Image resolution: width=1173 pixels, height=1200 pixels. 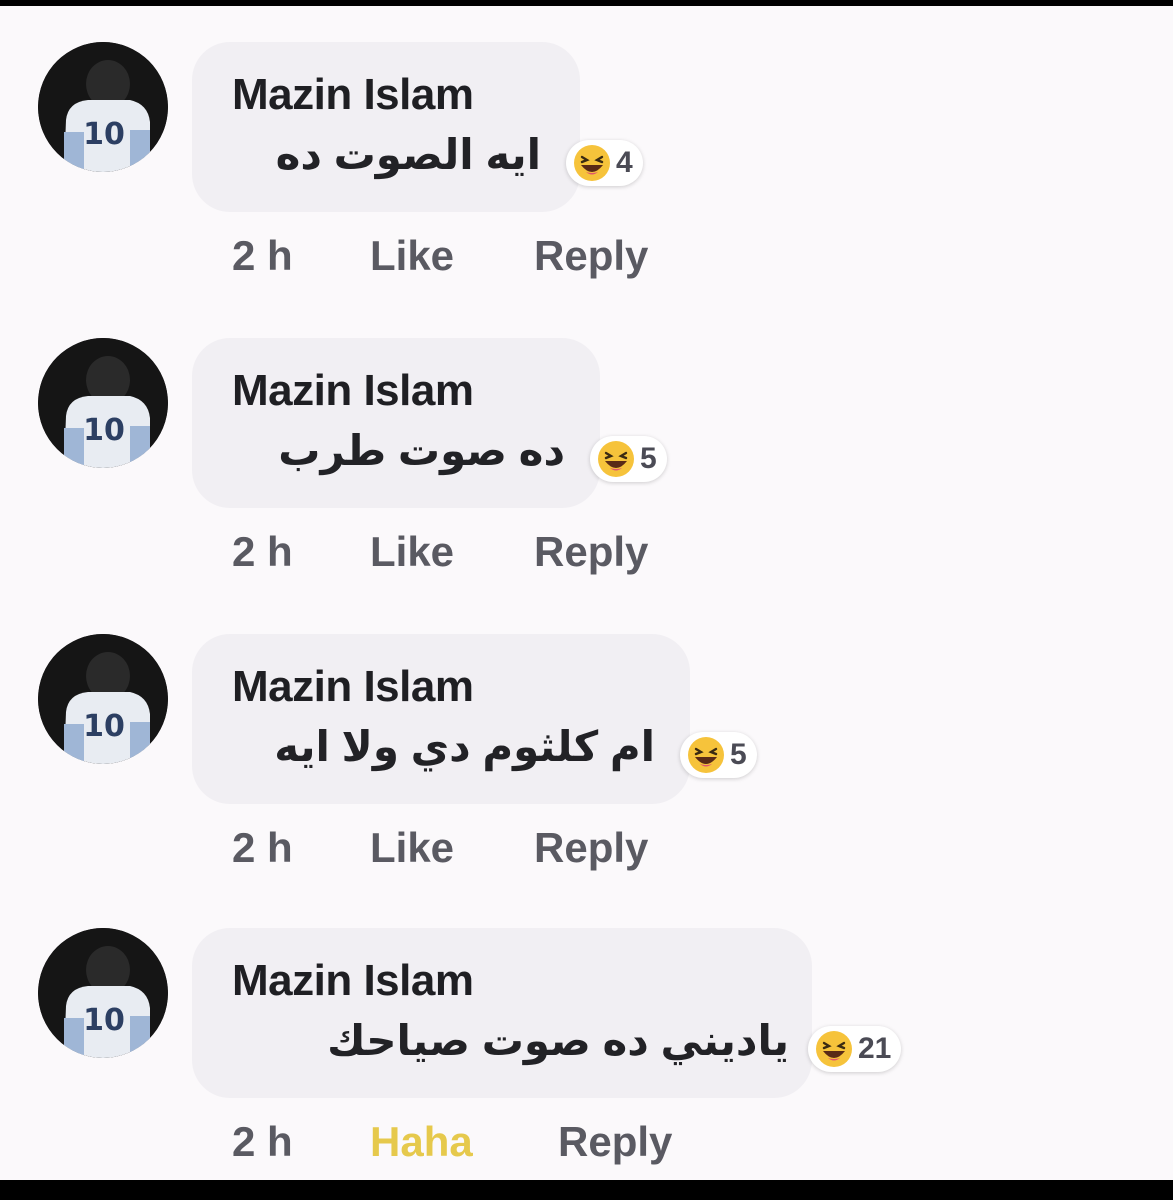 What do you see at coordinates (421, 1142) in the screenshot?
I see `haha-reaction-button: Haha` at bounding box center [421, 1142].